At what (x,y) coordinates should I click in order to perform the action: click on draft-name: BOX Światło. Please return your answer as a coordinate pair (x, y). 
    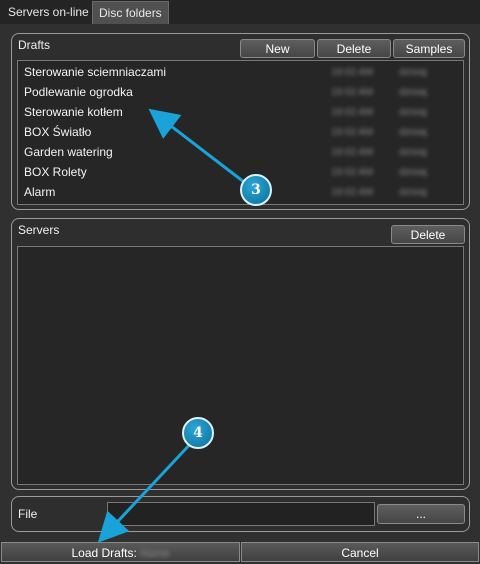
    Looking at the image, I should click on (58, 132).